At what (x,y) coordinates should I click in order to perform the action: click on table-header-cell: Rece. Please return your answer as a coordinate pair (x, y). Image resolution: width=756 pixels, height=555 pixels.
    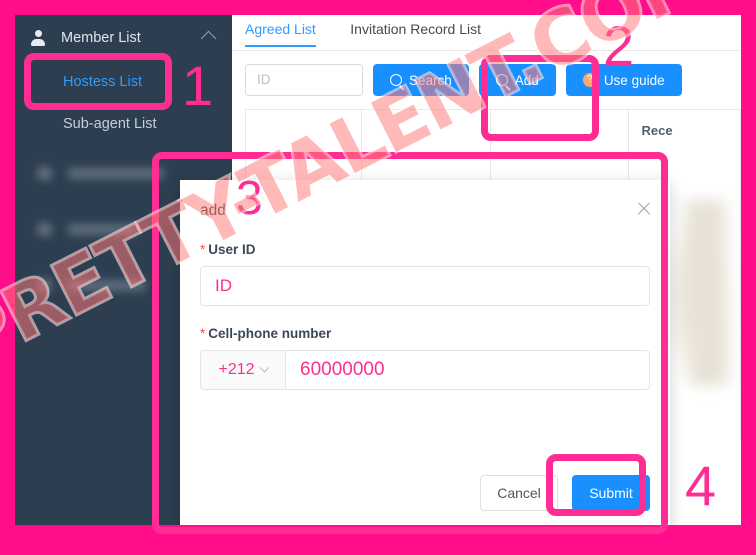
    Looking at the image, I should click on (657, 130).